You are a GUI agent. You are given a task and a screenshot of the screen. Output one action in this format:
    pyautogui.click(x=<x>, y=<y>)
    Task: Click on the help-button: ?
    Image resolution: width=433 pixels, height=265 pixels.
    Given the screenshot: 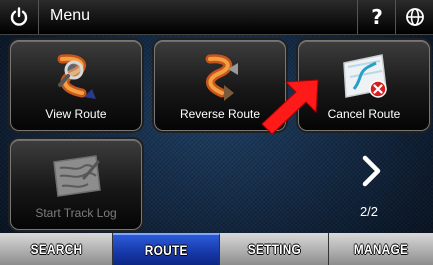 What is the action you would take?
    pyautogui.click(x=376, y=17)
    